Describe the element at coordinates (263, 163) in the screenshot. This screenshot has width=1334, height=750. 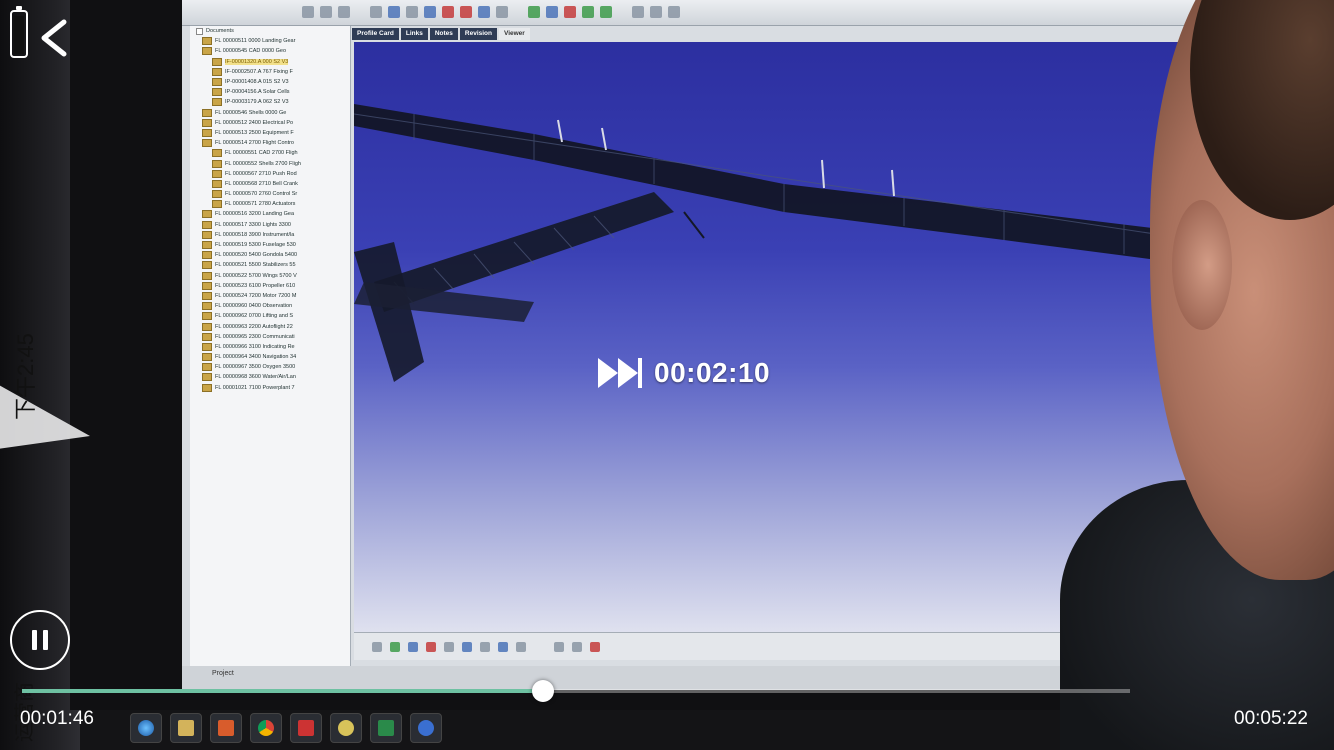
I see `tree-item-label: FL 00000552 Shells 2700 Fligh` at that location.